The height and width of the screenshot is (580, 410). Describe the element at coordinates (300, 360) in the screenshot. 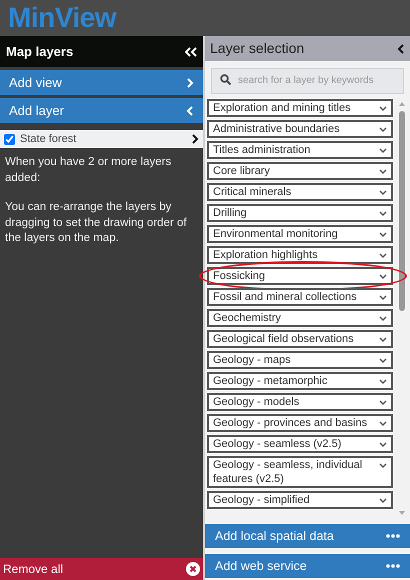

I see `layer-group-dropdown: Geology - maps` at that location.